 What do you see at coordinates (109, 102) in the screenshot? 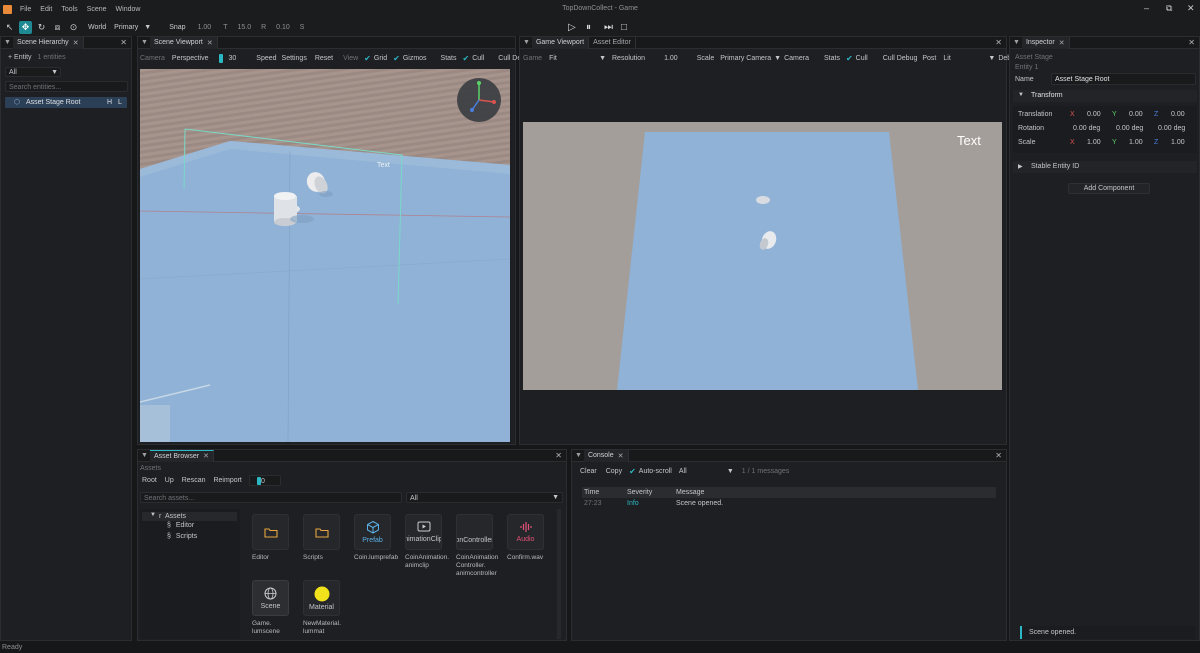
I see `hide-toggle: H` at bounding box center [109, 102].